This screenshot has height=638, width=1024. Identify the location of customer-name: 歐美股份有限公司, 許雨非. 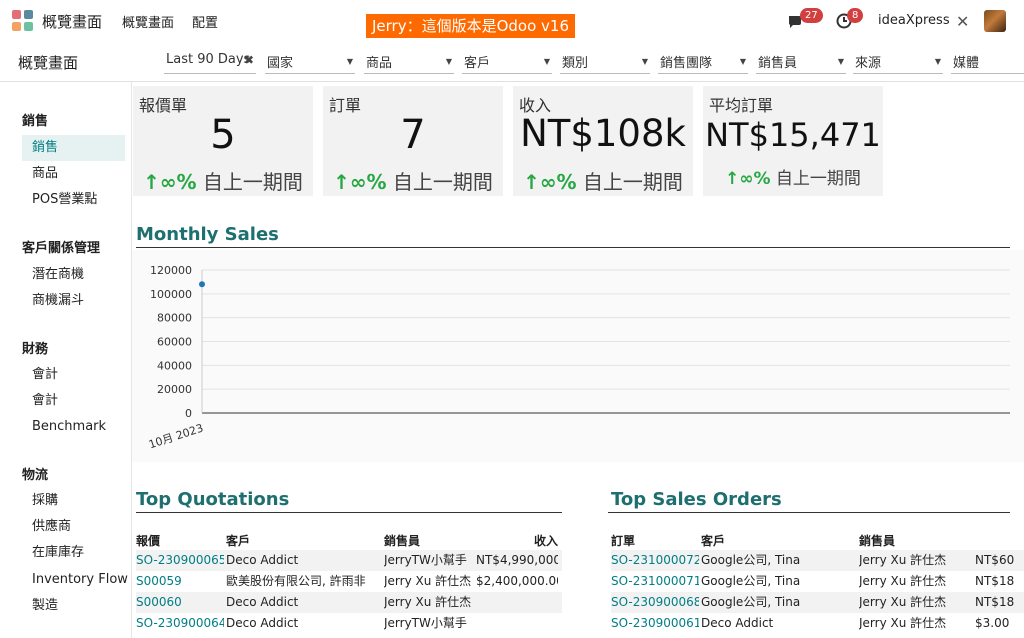
(296, 581).